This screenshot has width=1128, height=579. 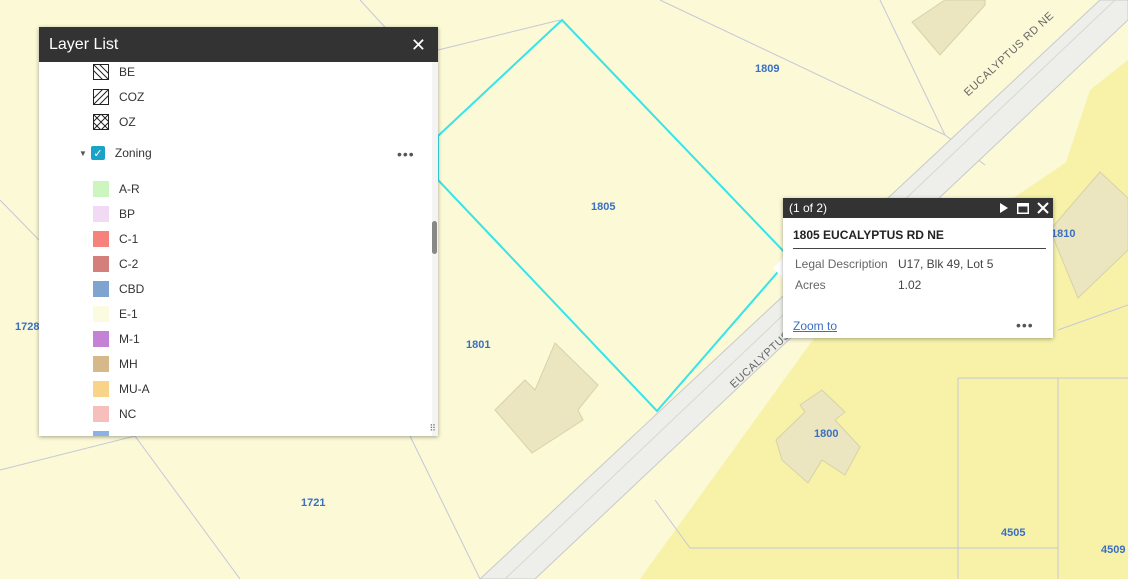 I want to click on legend-label: MH, so click(x=128, y=364).